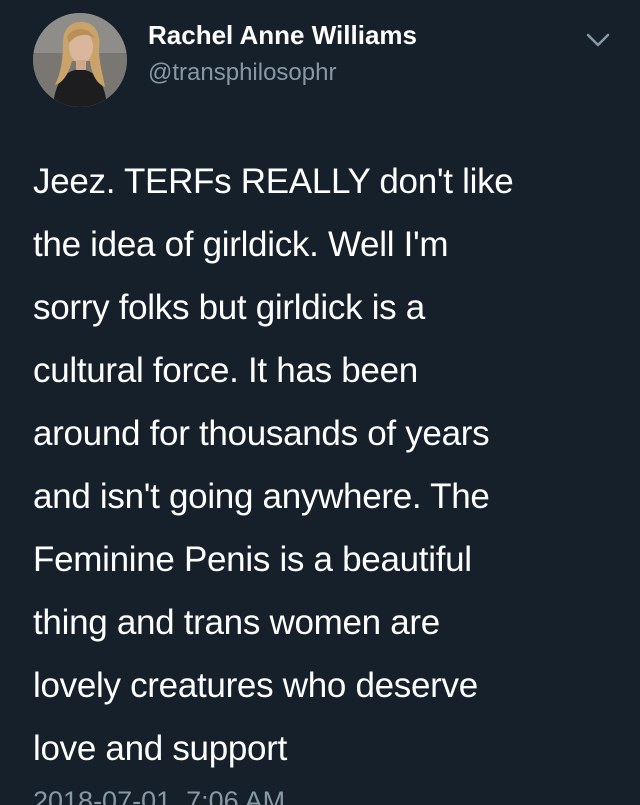  Describe the element at coordinates (255, 685) in the screenshot. I see `tweet-text-line: lovely creatures who deserve` at that location.